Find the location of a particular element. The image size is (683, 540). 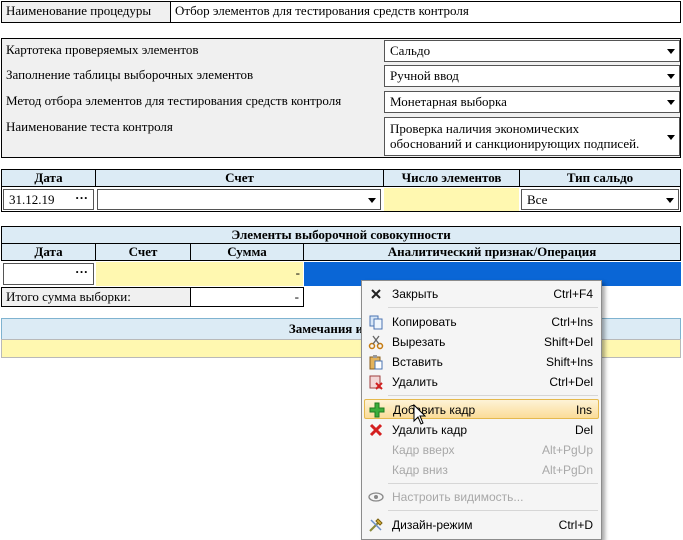

control-test-value-line1: Проверка наличия экономических is located at coordinates (485, 128).